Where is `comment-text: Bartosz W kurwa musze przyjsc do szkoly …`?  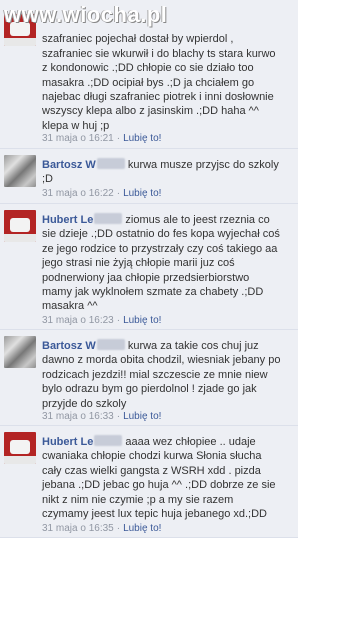
comment-text: Bartosz W kurwa musze przyjsc do szkoly … is located at coordinates (162, 172).